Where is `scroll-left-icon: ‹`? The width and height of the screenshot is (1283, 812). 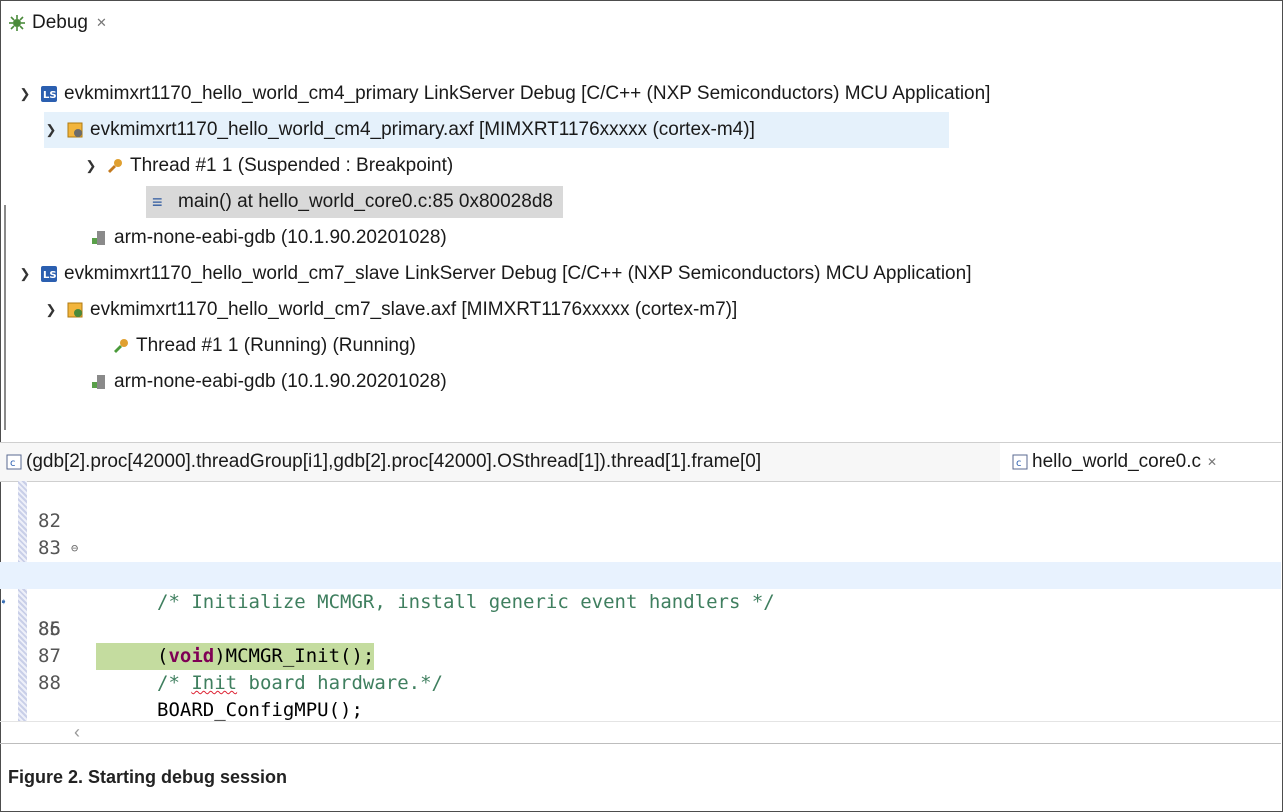 scroll-left-icon: ‹ is located at coordinates (77, 732).